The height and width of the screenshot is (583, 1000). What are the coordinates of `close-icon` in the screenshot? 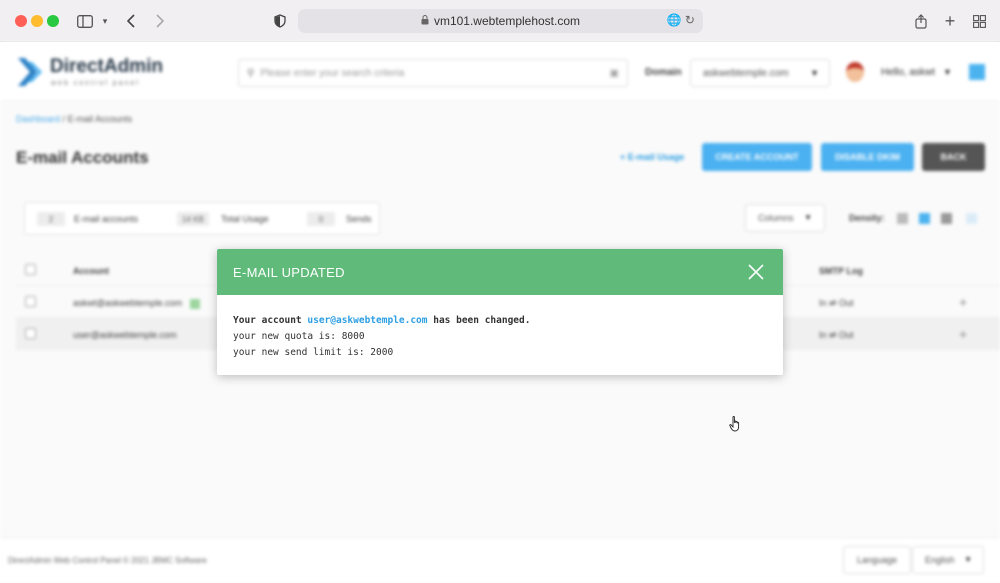 It's located at (756, 272).